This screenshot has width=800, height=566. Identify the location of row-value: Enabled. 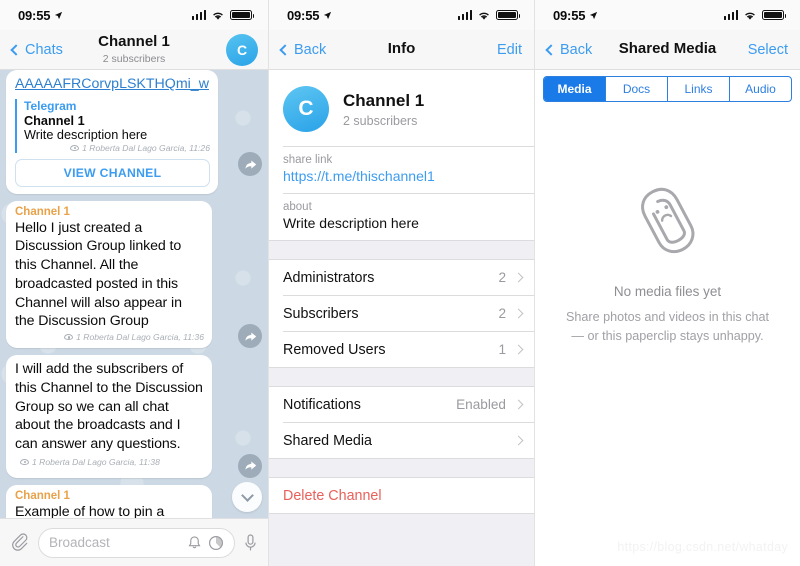
(481, 404).